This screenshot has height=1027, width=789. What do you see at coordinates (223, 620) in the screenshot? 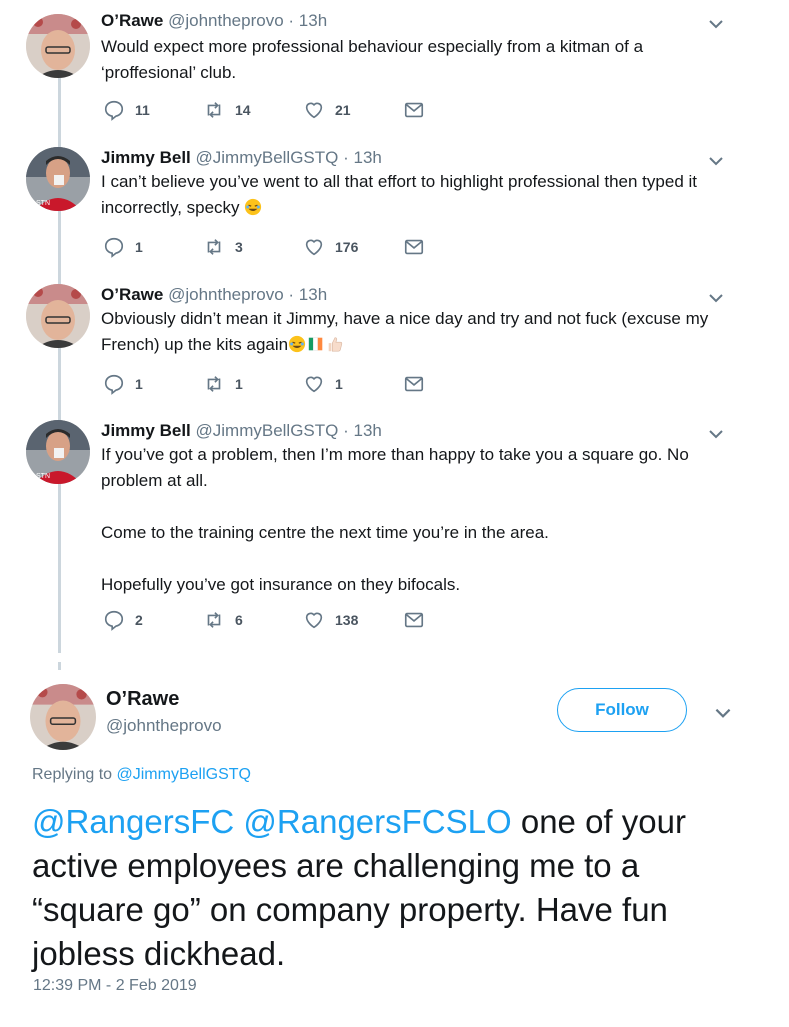
I see `retweet-button: 6` at bounding box center [223, 620].